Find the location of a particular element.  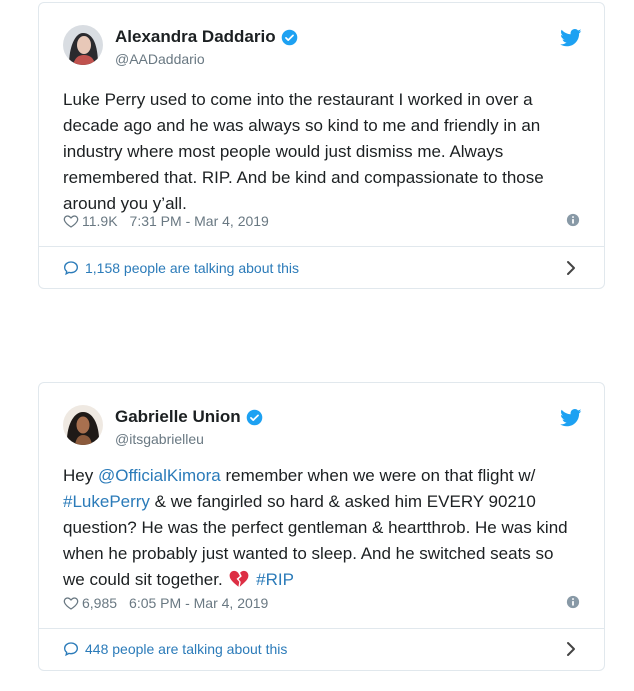

like-count: 11.9K is located at coordinates (100, 221).